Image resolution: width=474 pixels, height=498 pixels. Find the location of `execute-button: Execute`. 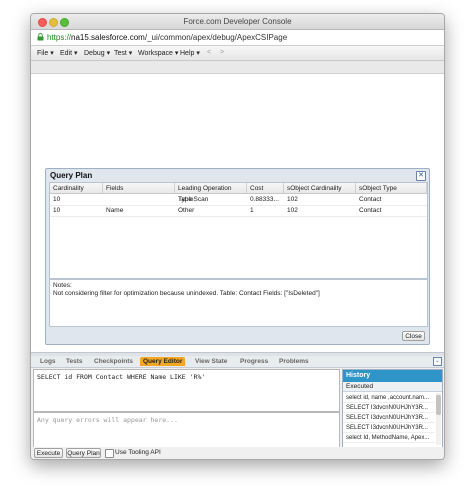

execute-button: Execute is located at coordinates (48, 453).